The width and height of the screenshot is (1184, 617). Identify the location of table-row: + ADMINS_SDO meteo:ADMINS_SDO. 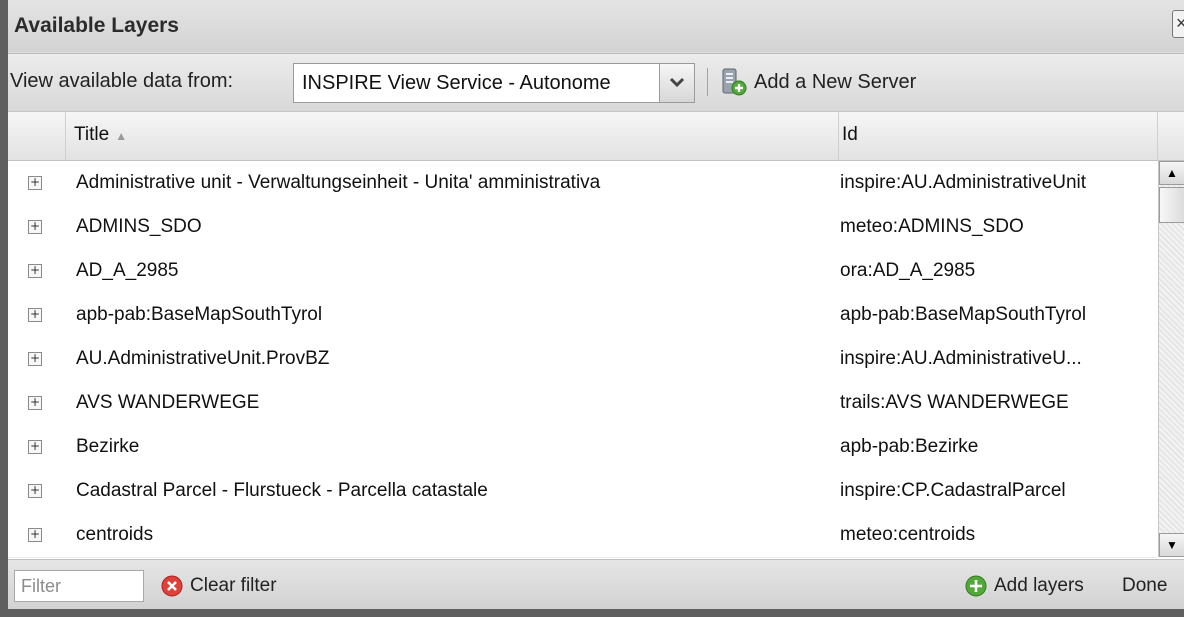
(582, 227).